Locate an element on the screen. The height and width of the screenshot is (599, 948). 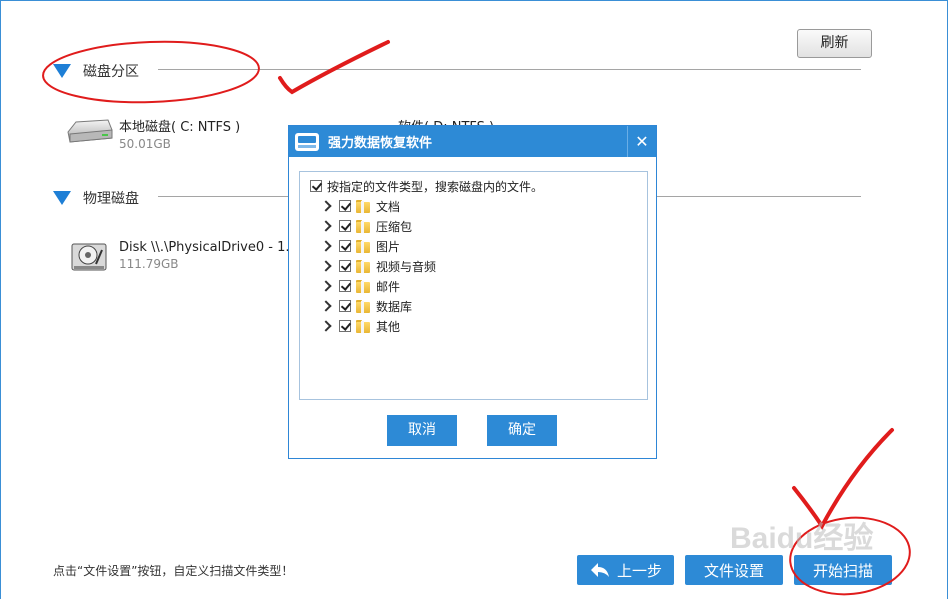
ok-button: 确定 is located at coordinates (522, 430).